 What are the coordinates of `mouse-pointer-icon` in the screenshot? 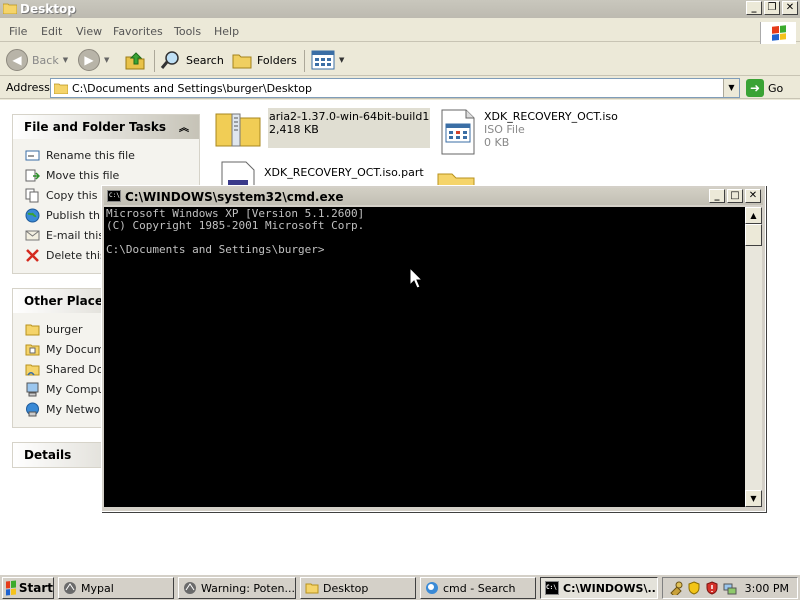 It's located at (416, 278).